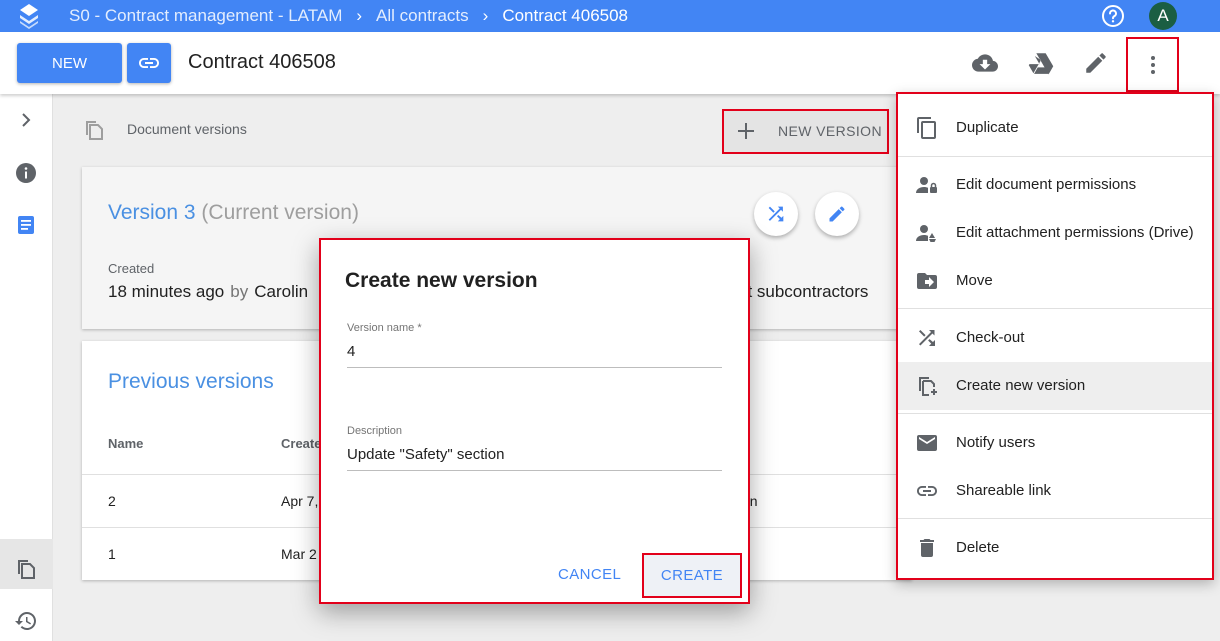  I want to click on breadcrumb-workspace: S0 - Contract management - LATAM, so click(205, 16).